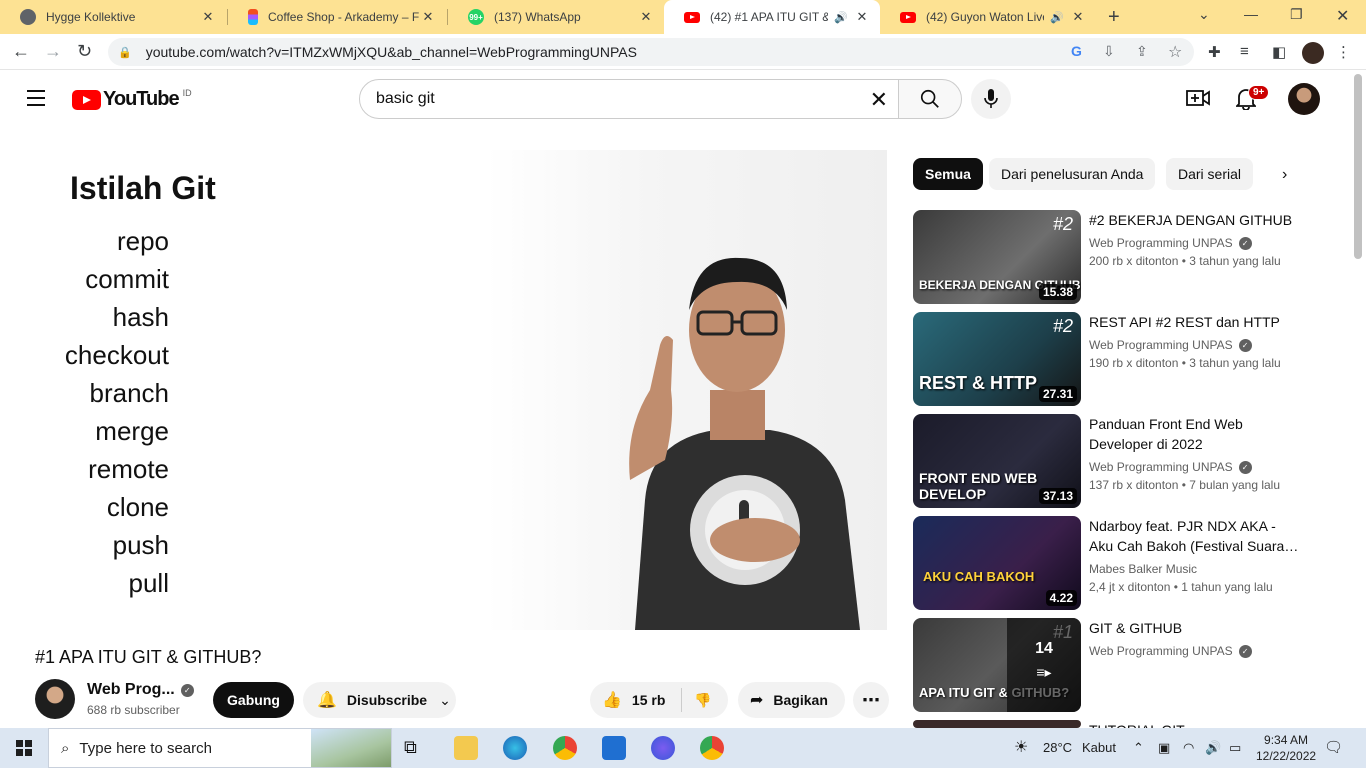 The image size is (1366, 768). I want to click on mail-icon, so click(614, 748).